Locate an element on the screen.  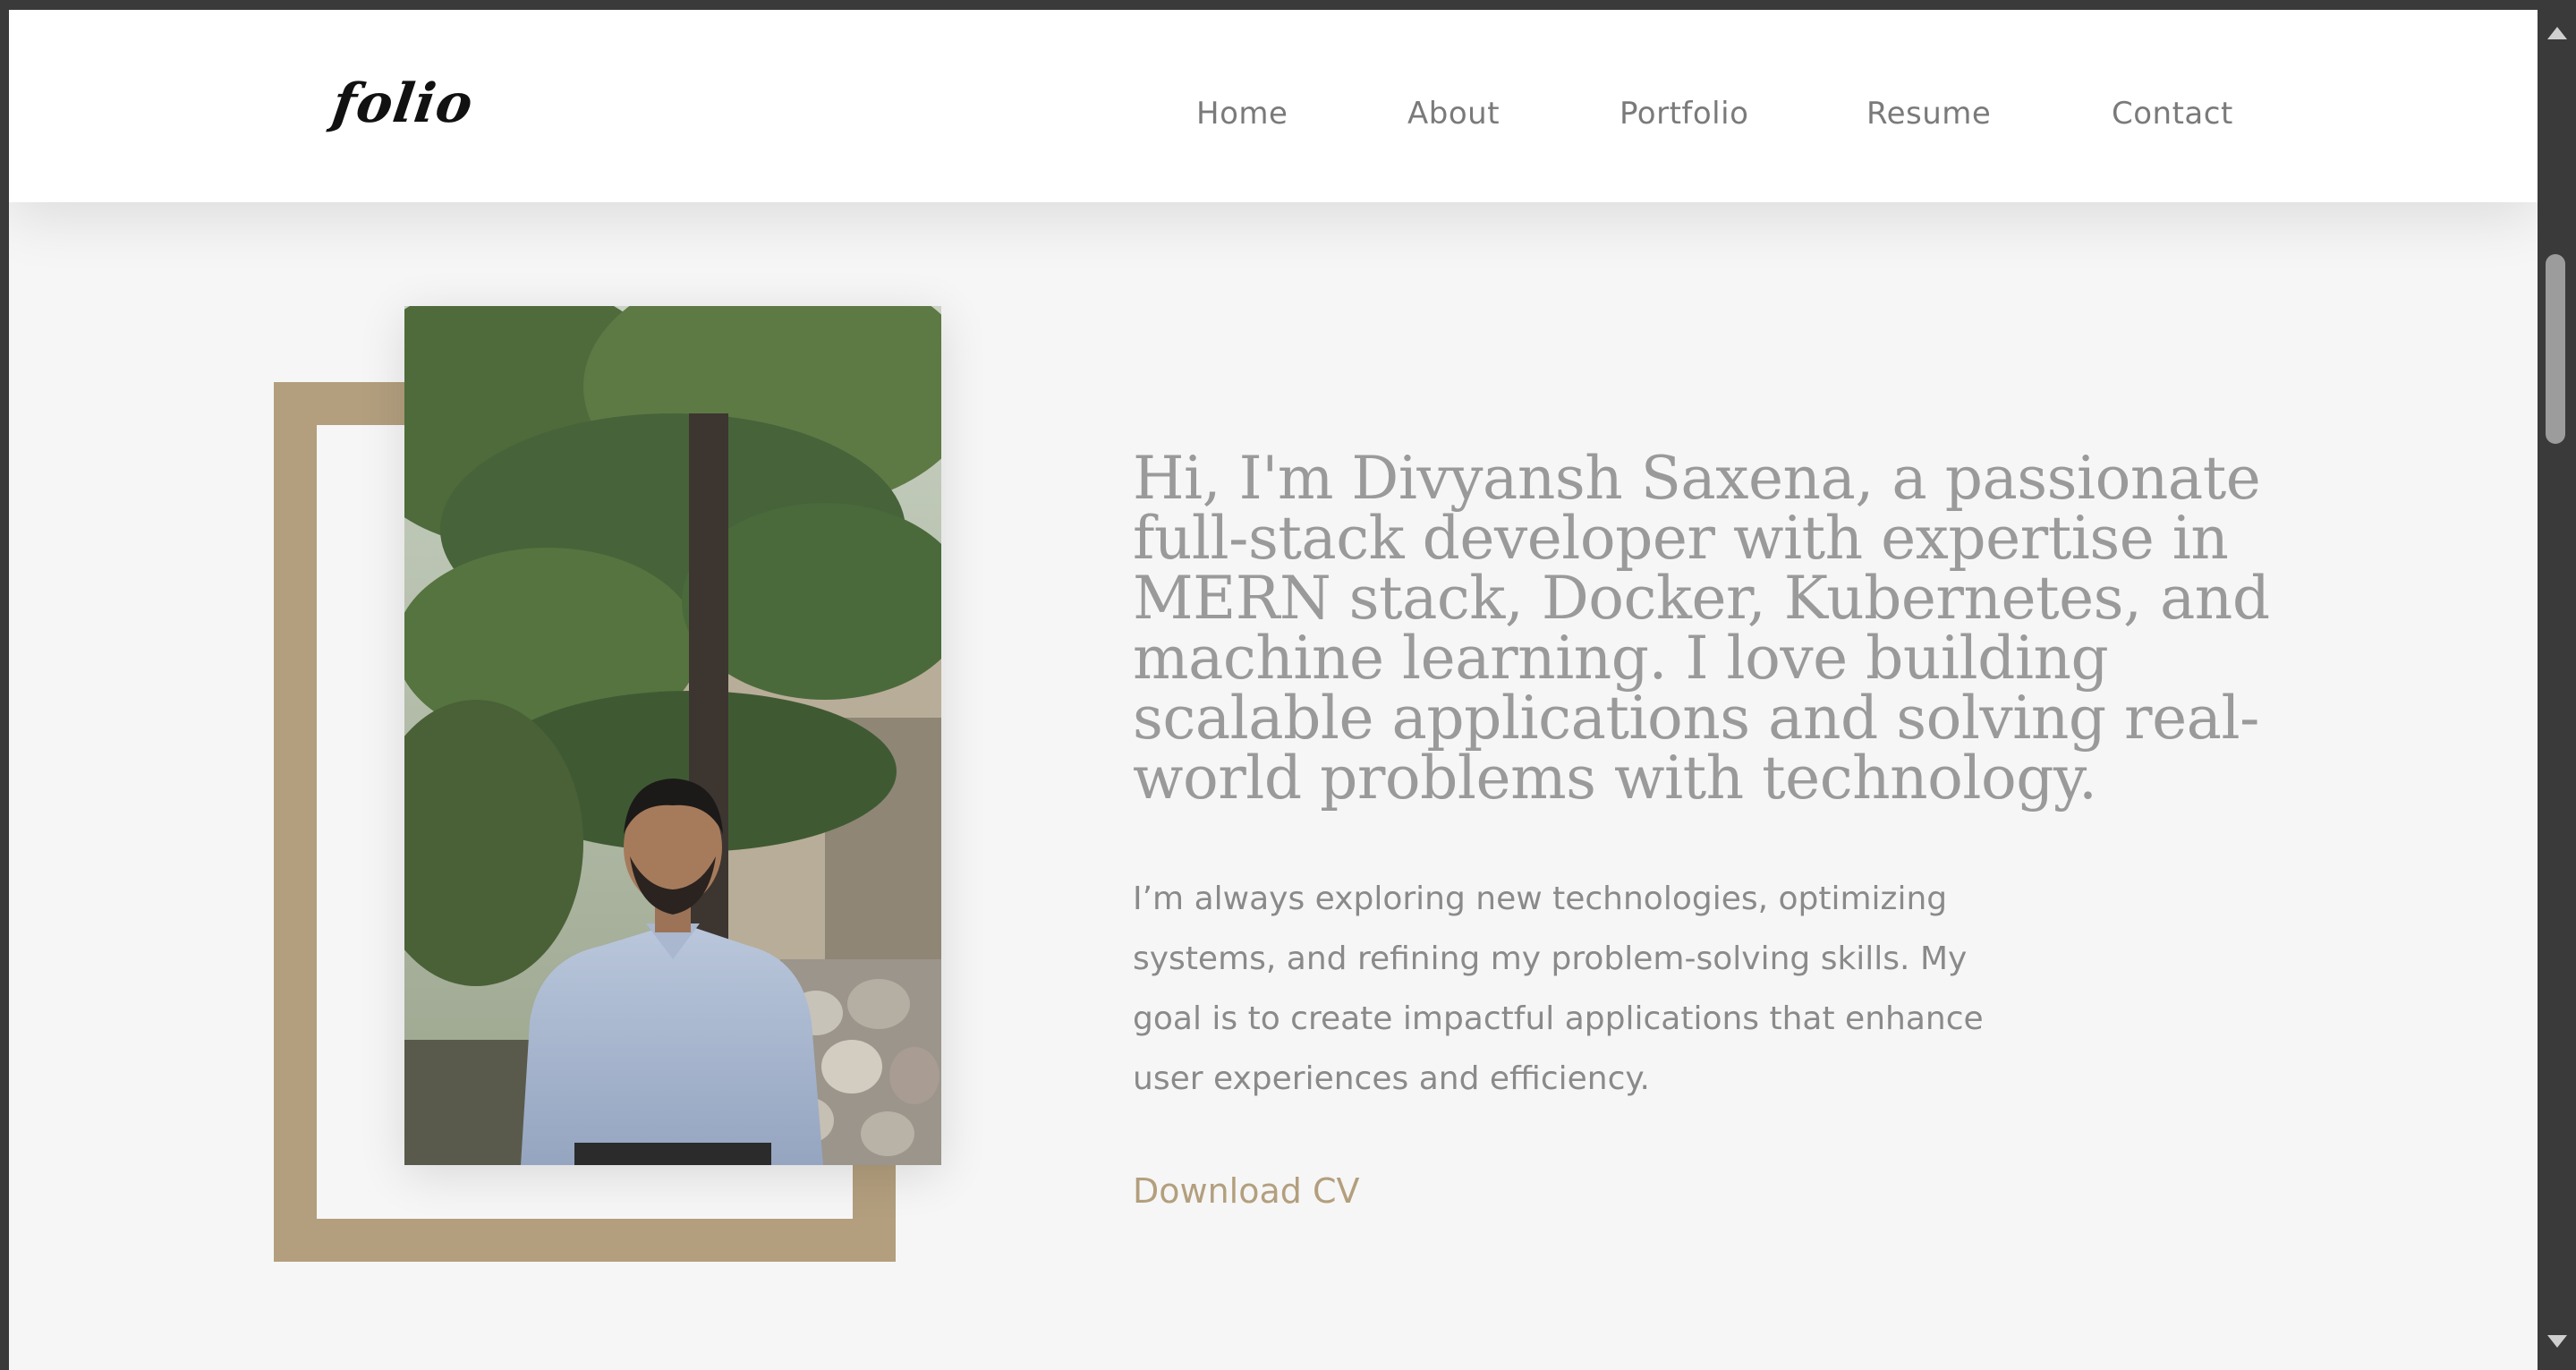
main-nav: Home About Portfolio Resume Contact is located at coordinates (1273, 106).